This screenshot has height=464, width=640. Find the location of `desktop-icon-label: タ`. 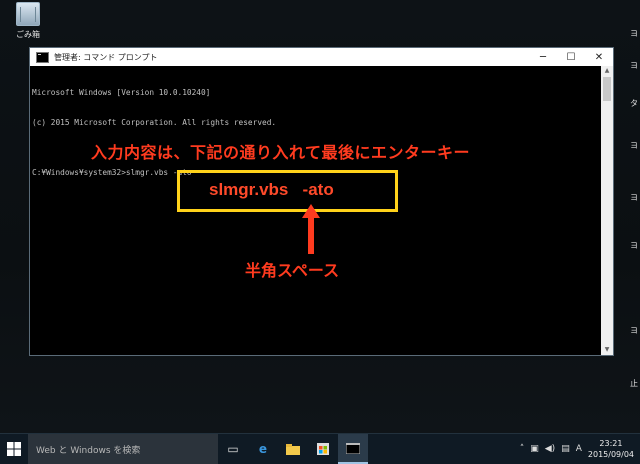

desktop-icon-label: タ is located at coordinates (627, 103).